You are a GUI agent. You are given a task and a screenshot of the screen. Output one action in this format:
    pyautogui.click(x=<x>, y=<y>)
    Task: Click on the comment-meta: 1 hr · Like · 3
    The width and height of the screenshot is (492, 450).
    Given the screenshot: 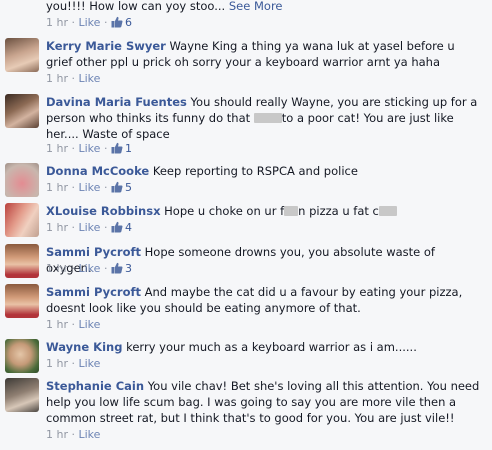 What is the action you would take?
    pyautogui.click(x=89, y=268)
    